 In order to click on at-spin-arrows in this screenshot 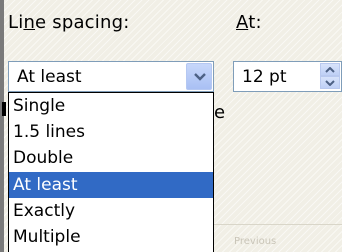, I will do `click(330, 76)`.